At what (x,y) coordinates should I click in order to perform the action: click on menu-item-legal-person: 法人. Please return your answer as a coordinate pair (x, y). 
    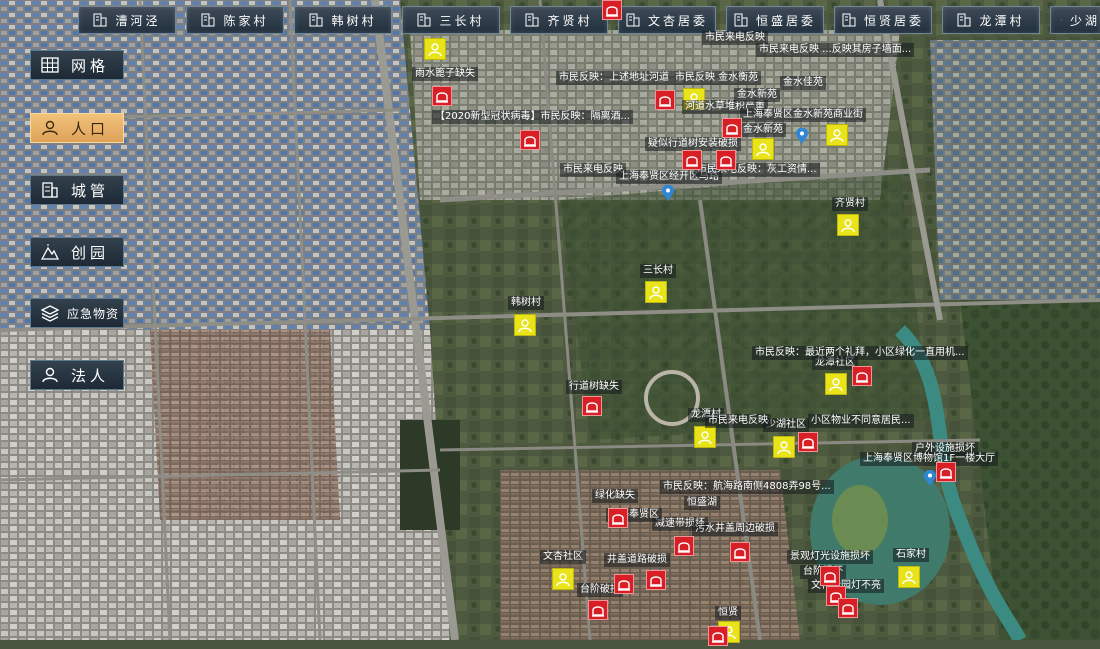
    Looking at the image, I should click on (77, 375).